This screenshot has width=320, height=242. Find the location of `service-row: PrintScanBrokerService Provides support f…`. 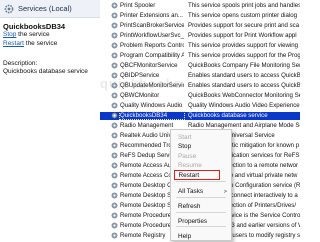

service-row: PrintScanBrokerService Provides support f… is located at coordinates (200, 26).